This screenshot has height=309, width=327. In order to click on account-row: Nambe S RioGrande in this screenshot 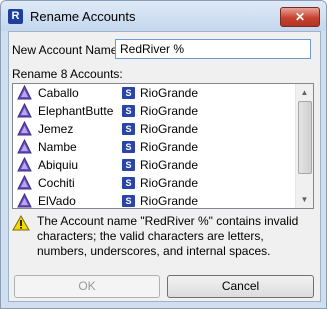, I will do `click(154, 147)`.